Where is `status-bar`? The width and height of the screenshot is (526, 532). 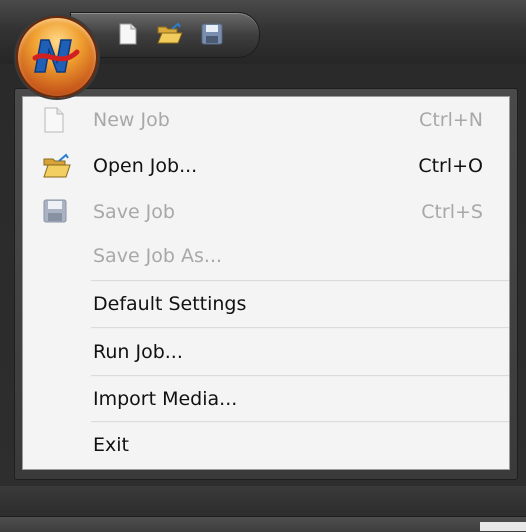 status-bar is located at coordinates (263, 524).